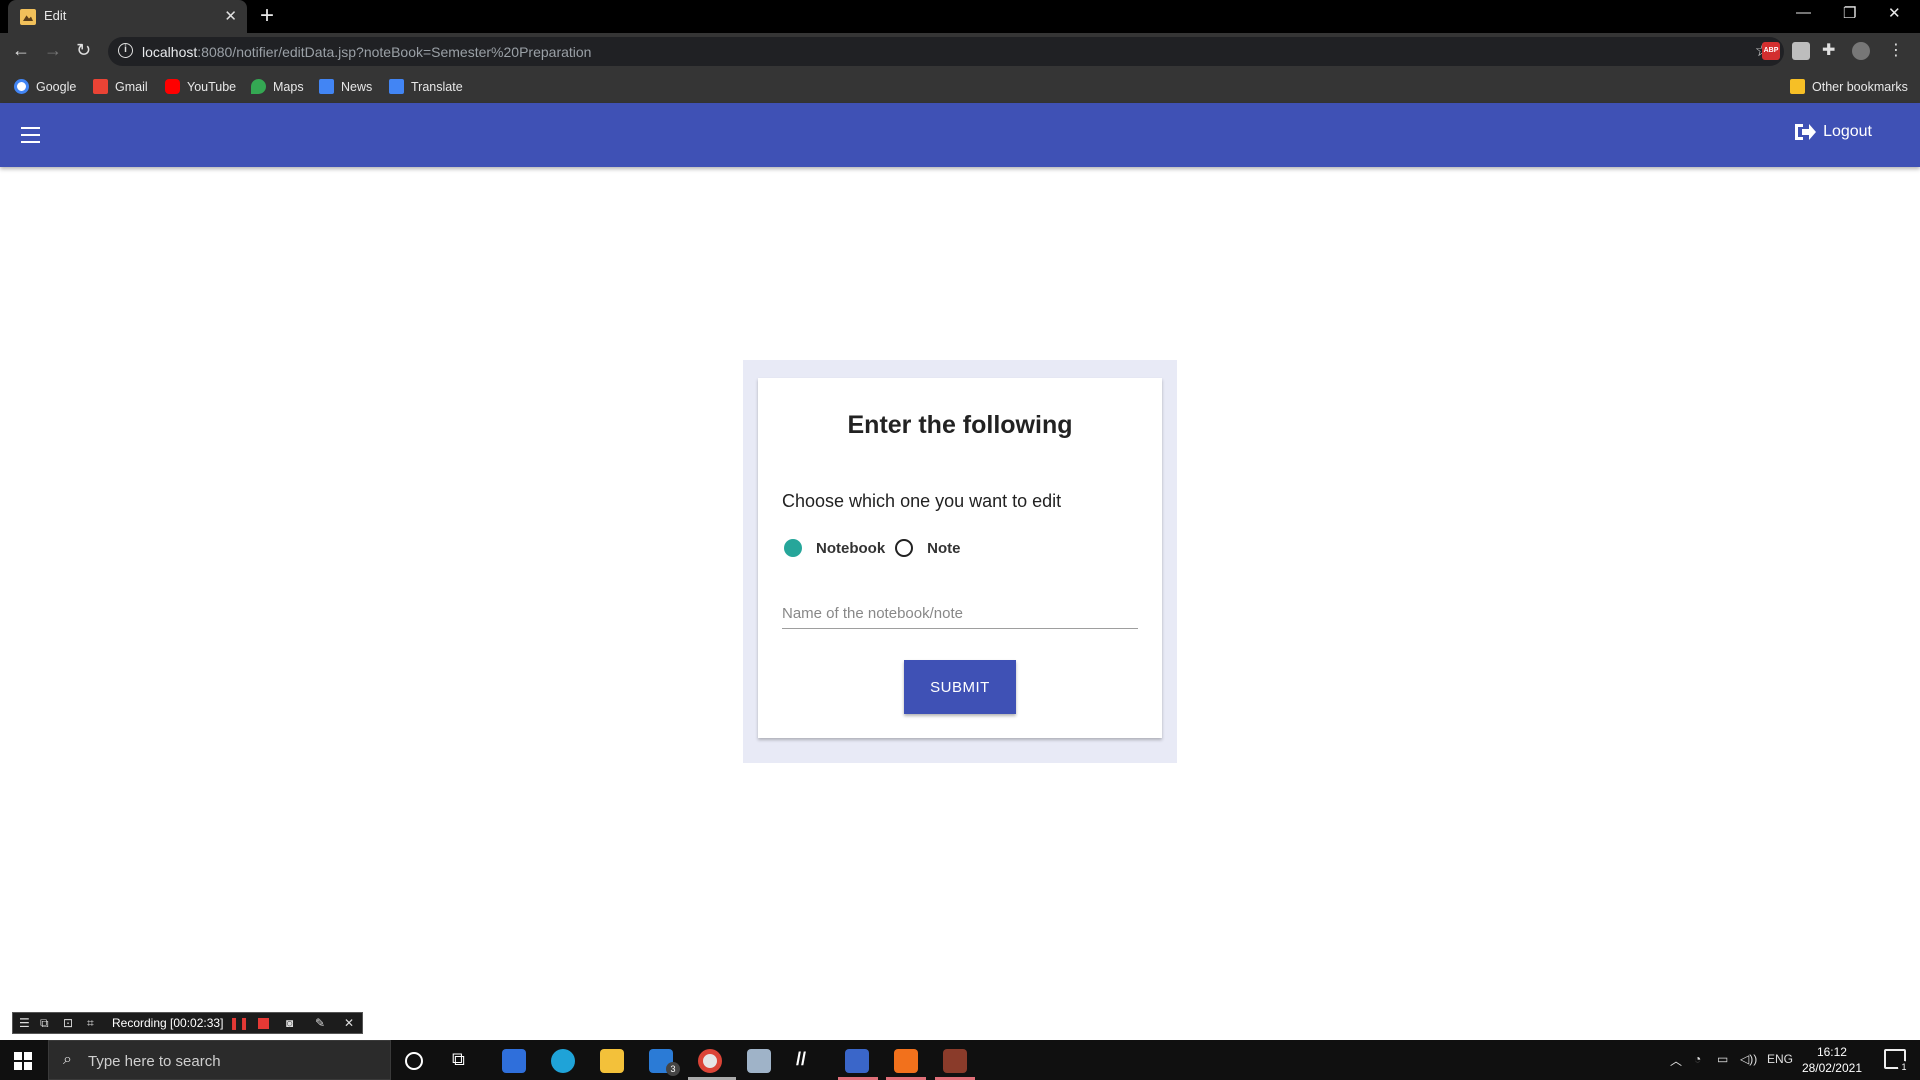 This screenshot has height=1080, width=1920. I want to click on pause-icon: ❚❚, so click(239, 1023).